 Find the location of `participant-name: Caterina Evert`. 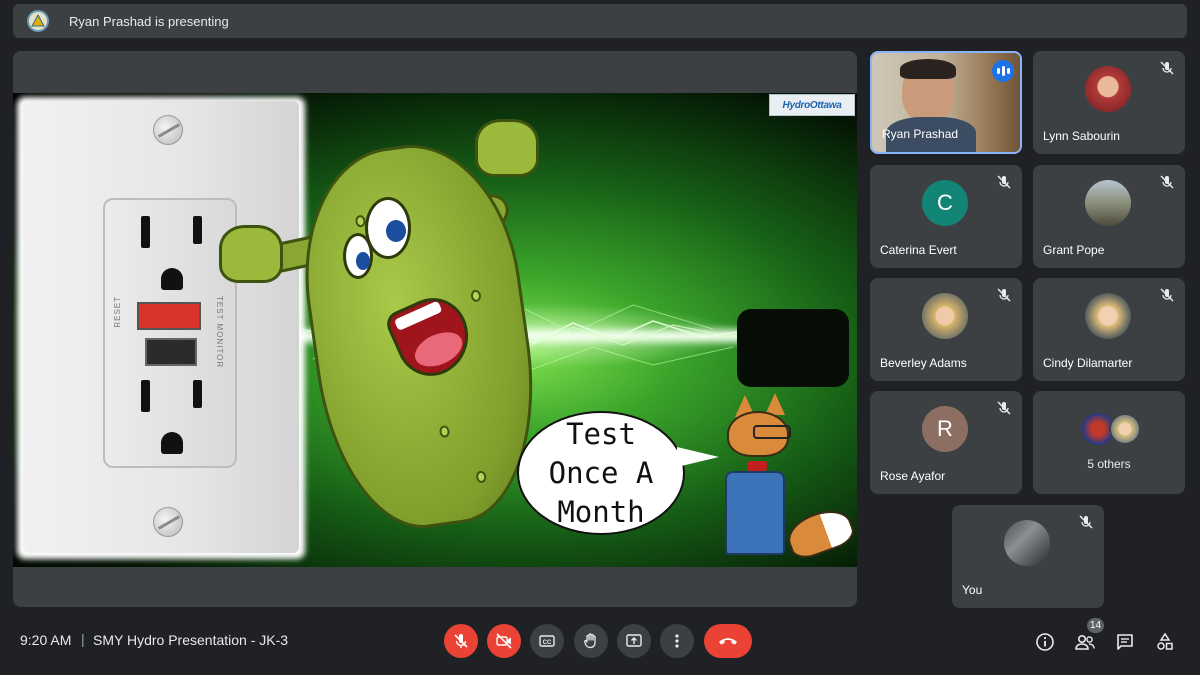

participant-name: Caterina Evert is located at coordinates (918, 250).